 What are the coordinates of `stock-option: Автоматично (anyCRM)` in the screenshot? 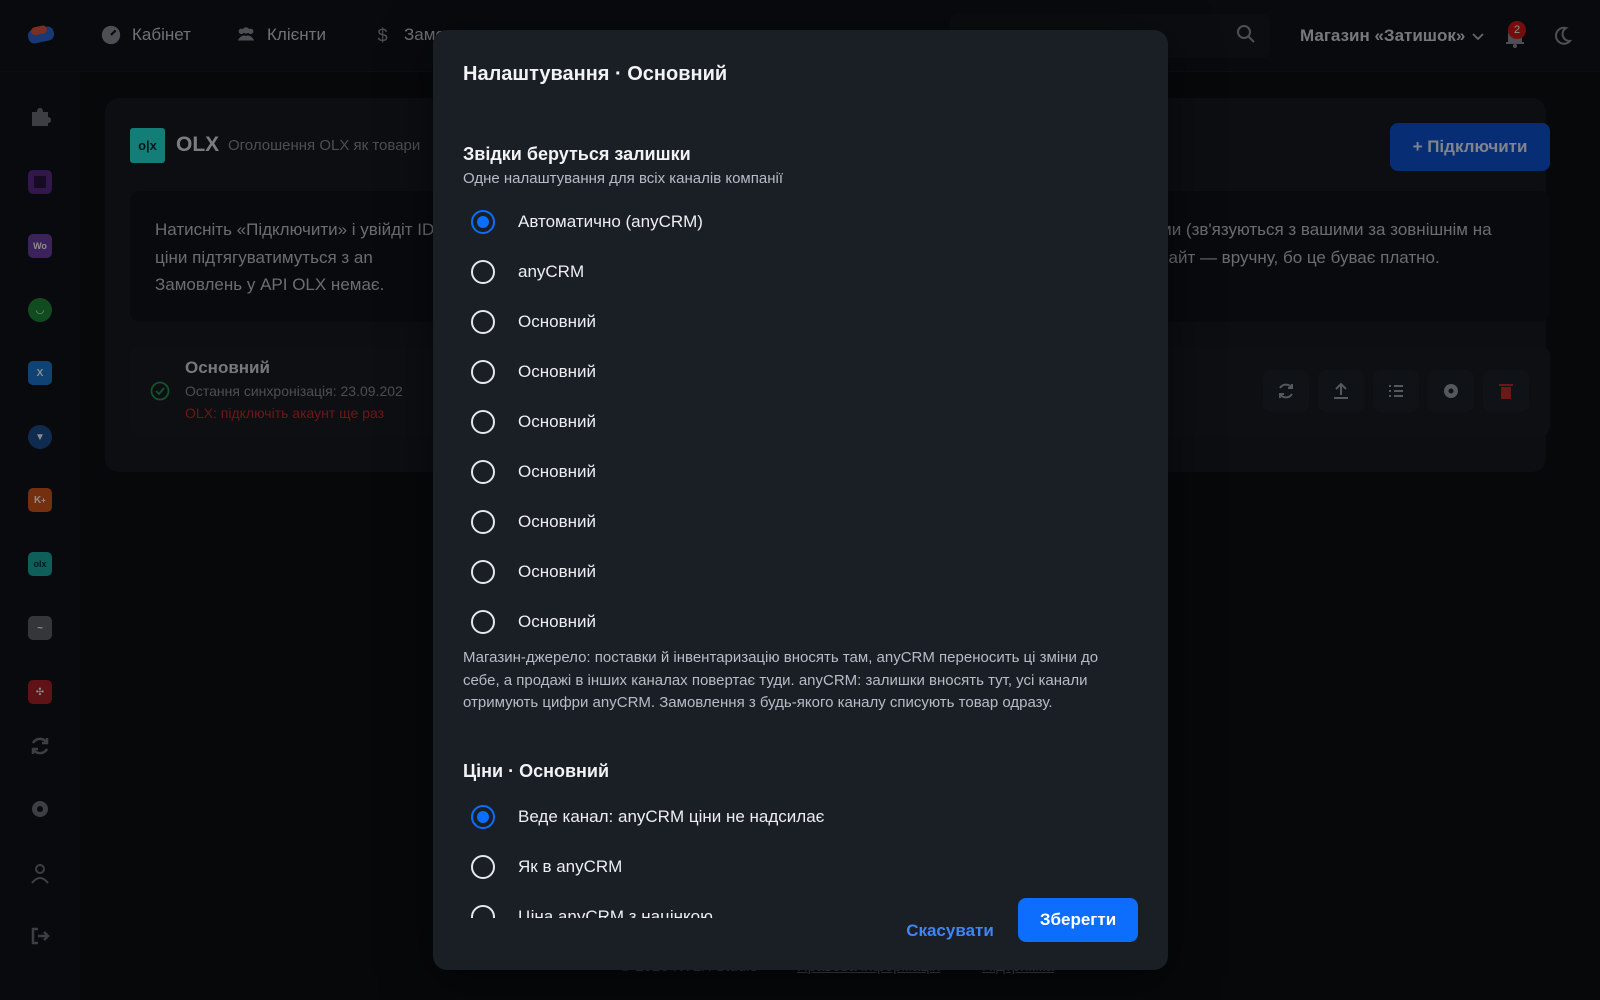 It's located at (583, 222).